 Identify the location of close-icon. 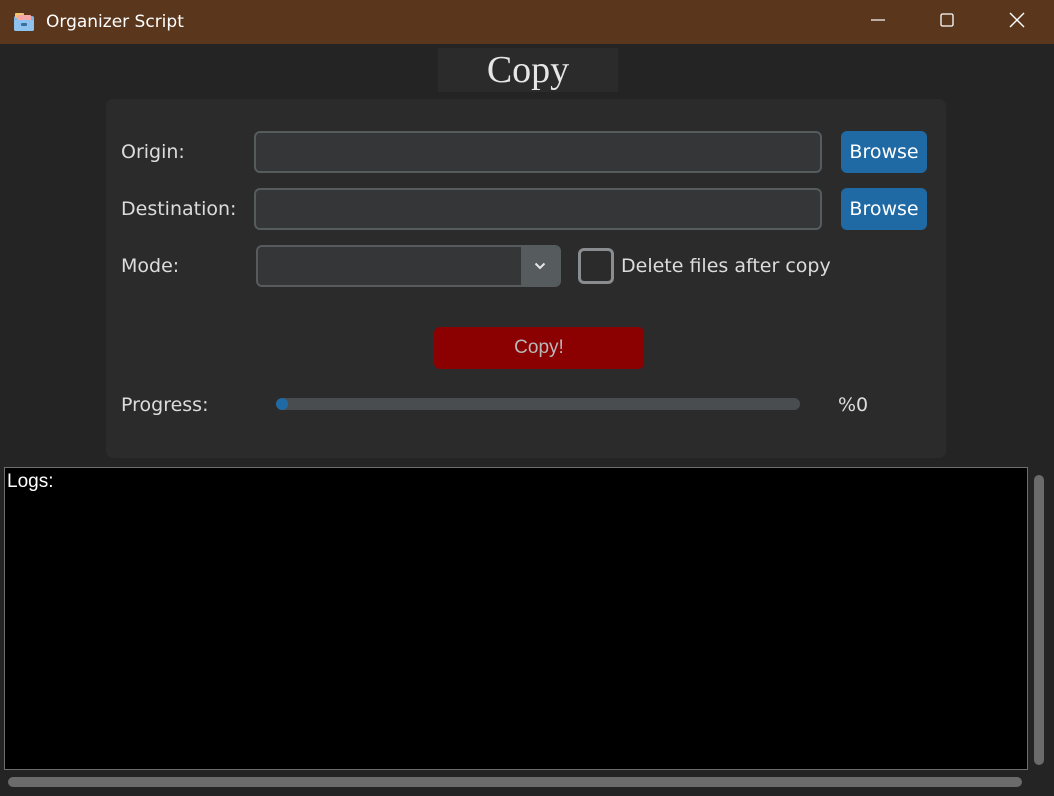
(1017, 22).